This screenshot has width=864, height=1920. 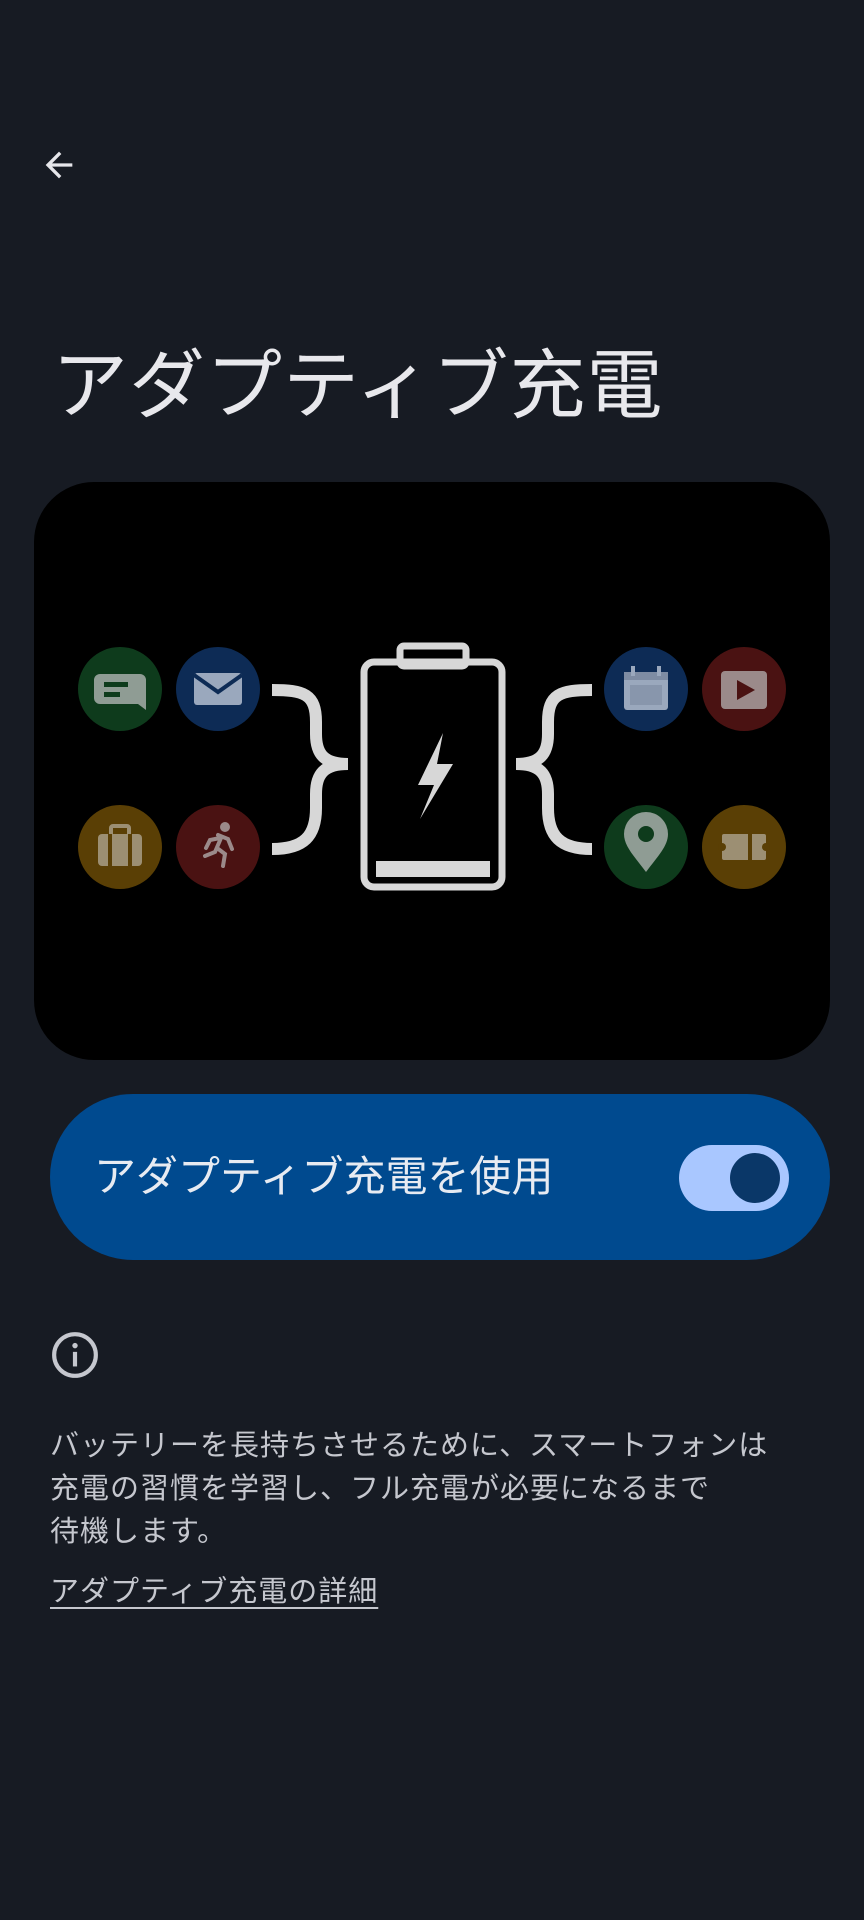 I want to click on right-brace, so click(x=554, y=769).